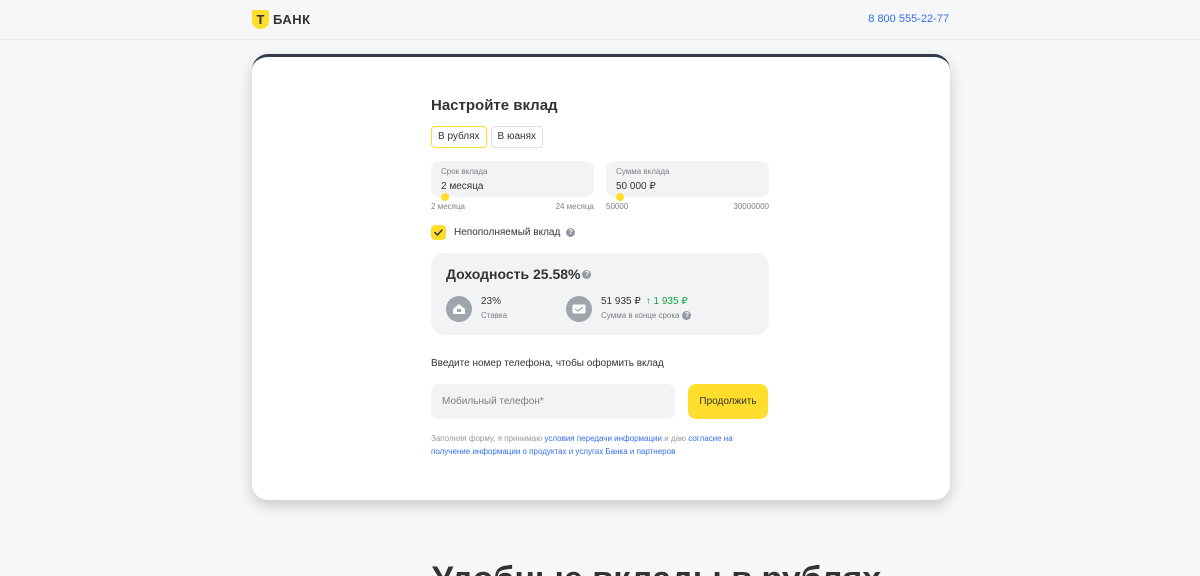 The height and width of the screenshot is (576, 1200). Describe the element at coordinates (603, 438) in the screenshot. I see `data-transfer-terms-link: условия передачи информации` at that location.